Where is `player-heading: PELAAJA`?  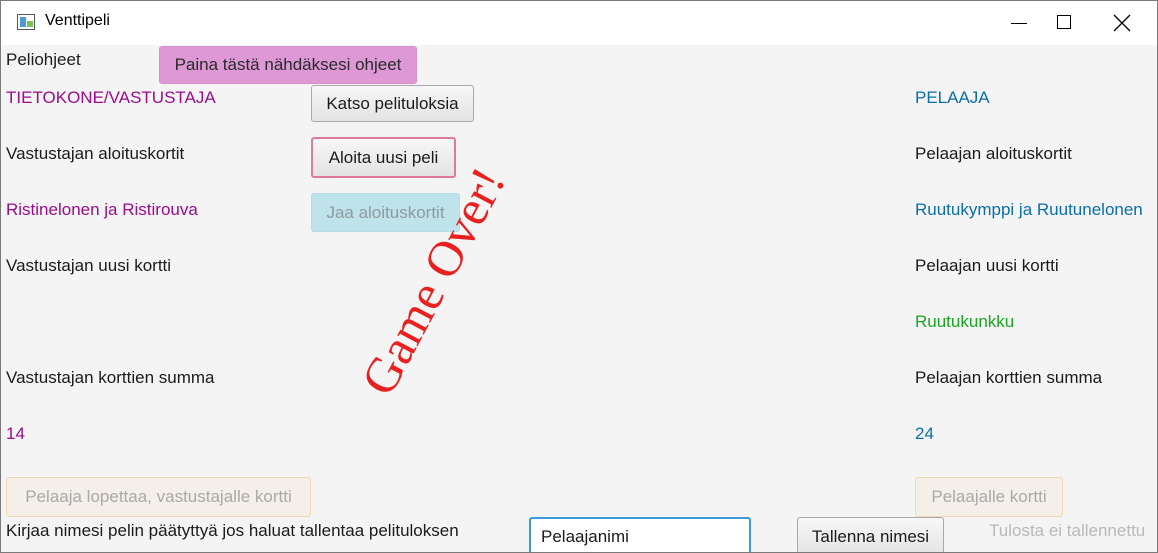 player-heading: PELAAJA is located at coordinates (952, 97).